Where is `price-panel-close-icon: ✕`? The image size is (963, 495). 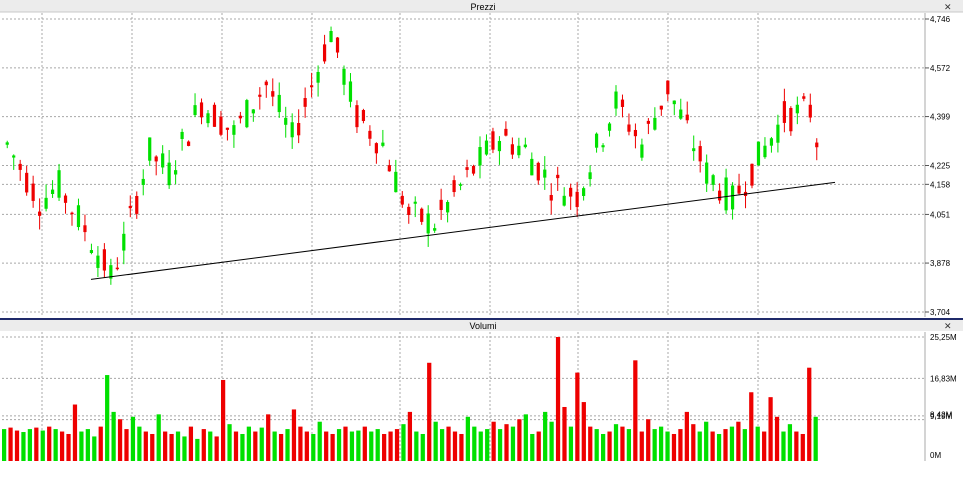
price-panel-close-icon: ✕ is located at coordinates (948, 7).